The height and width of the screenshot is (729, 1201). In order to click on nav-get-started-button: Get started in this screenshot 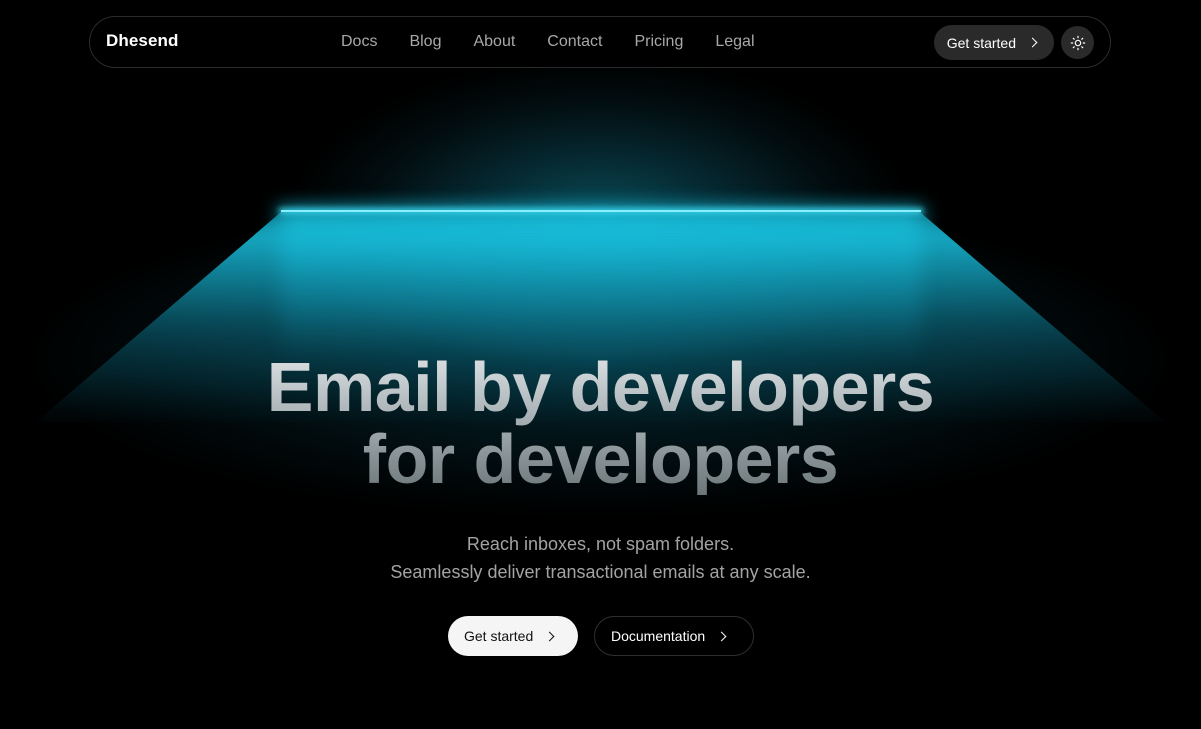, I will do `click(993, 42)`.